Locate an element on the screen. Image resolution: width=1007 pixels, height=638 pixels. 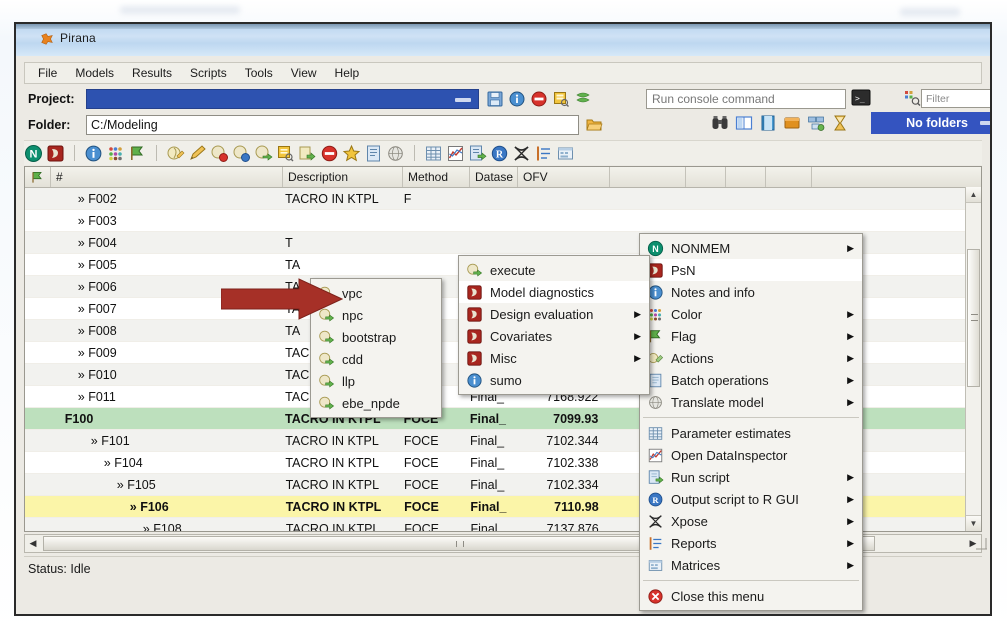
menu-scripts: Scripts is located at coordinates (208, 73).